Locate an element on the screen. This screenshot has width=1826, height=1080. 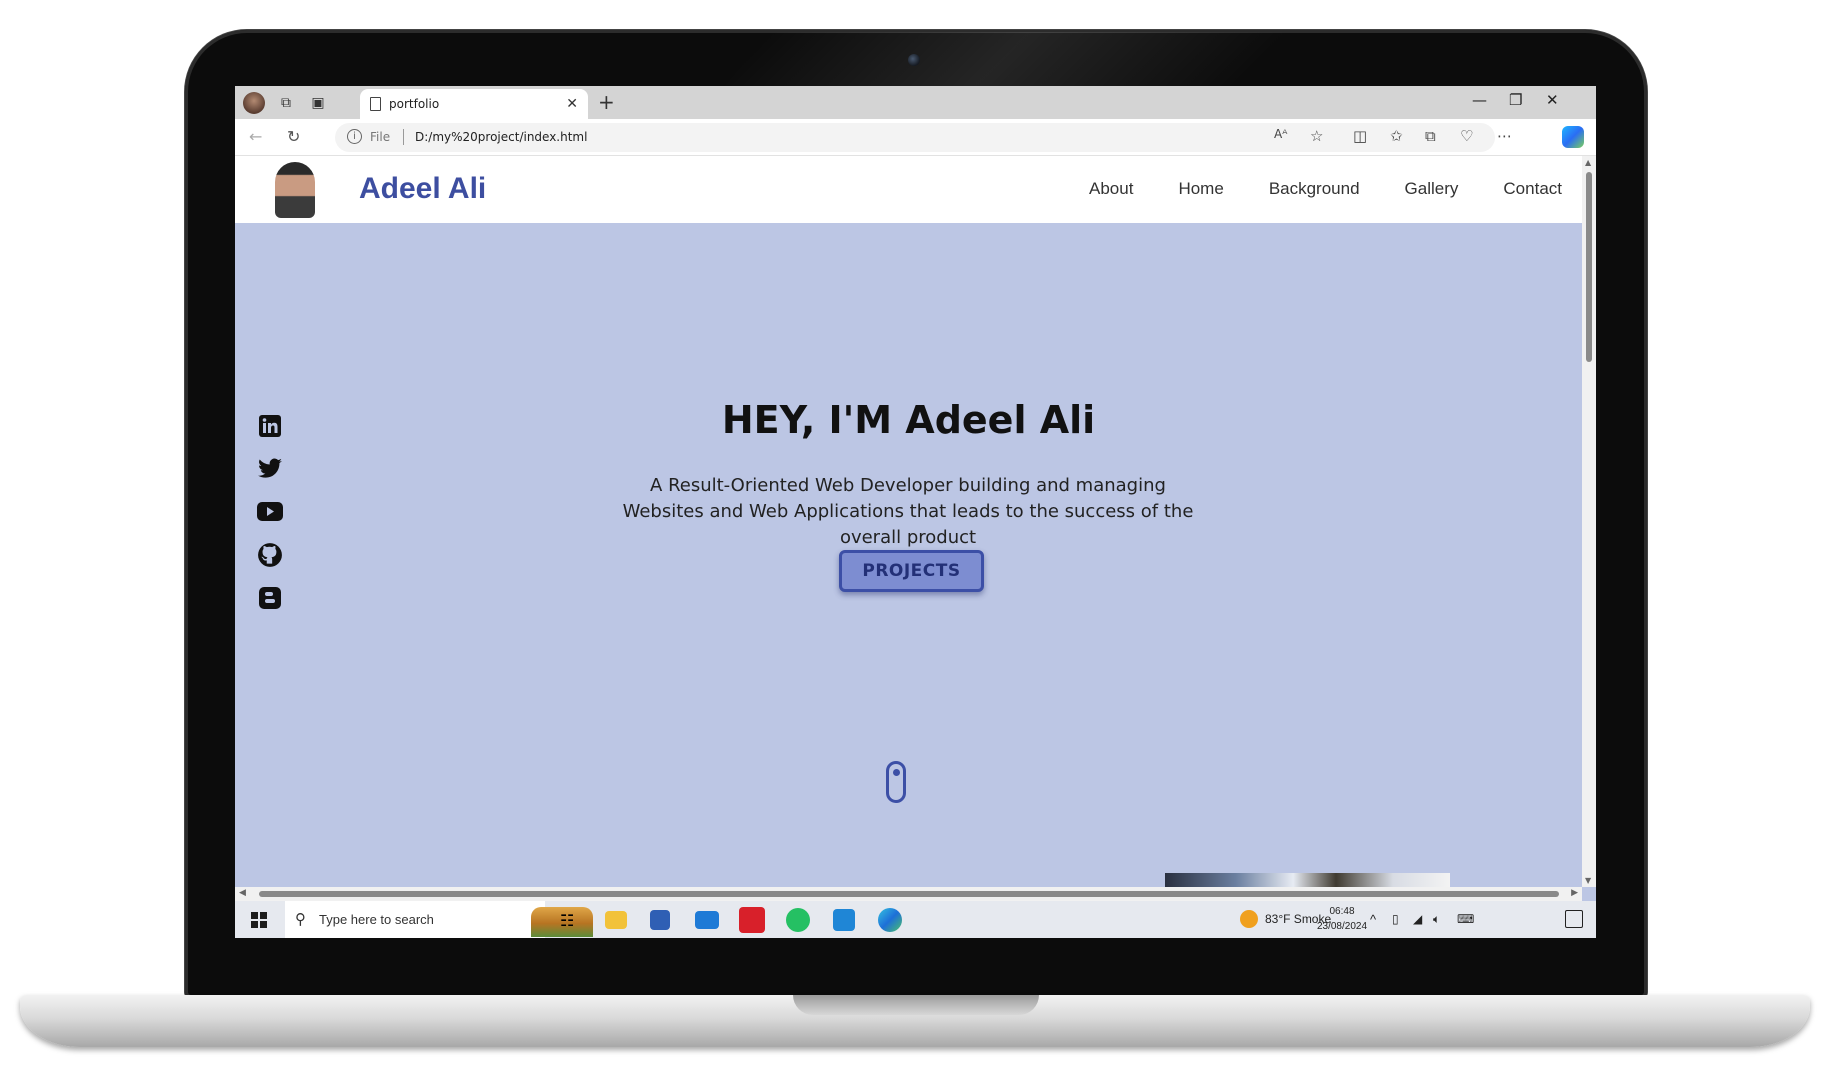
close-tab-icon: ✕ is located at coordinates (572, 104).